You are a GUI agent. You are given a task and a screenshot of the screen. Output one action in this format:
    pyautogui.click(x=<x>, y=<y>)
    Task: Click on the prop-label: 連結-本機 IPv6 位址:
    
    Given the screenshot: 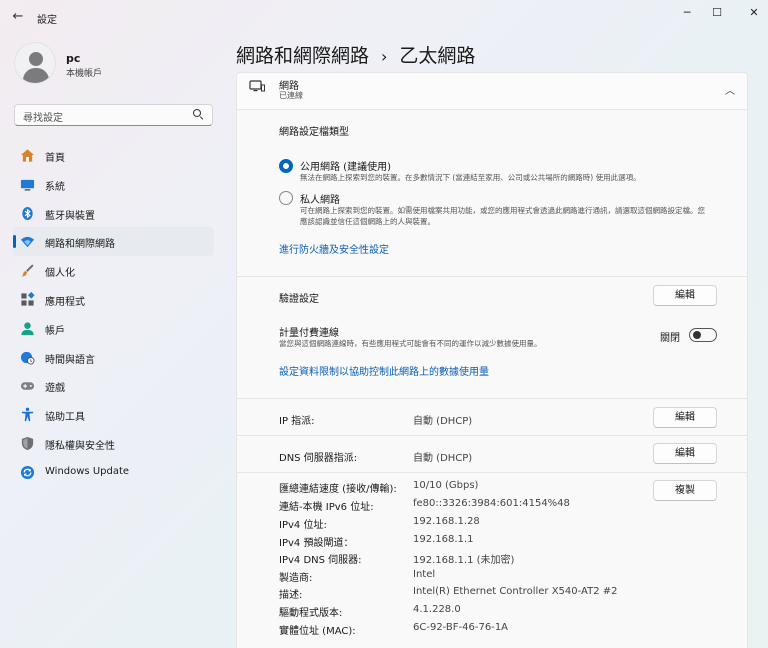 What is the action you would take?
    pyautogui.click(x=326, y=507)
    